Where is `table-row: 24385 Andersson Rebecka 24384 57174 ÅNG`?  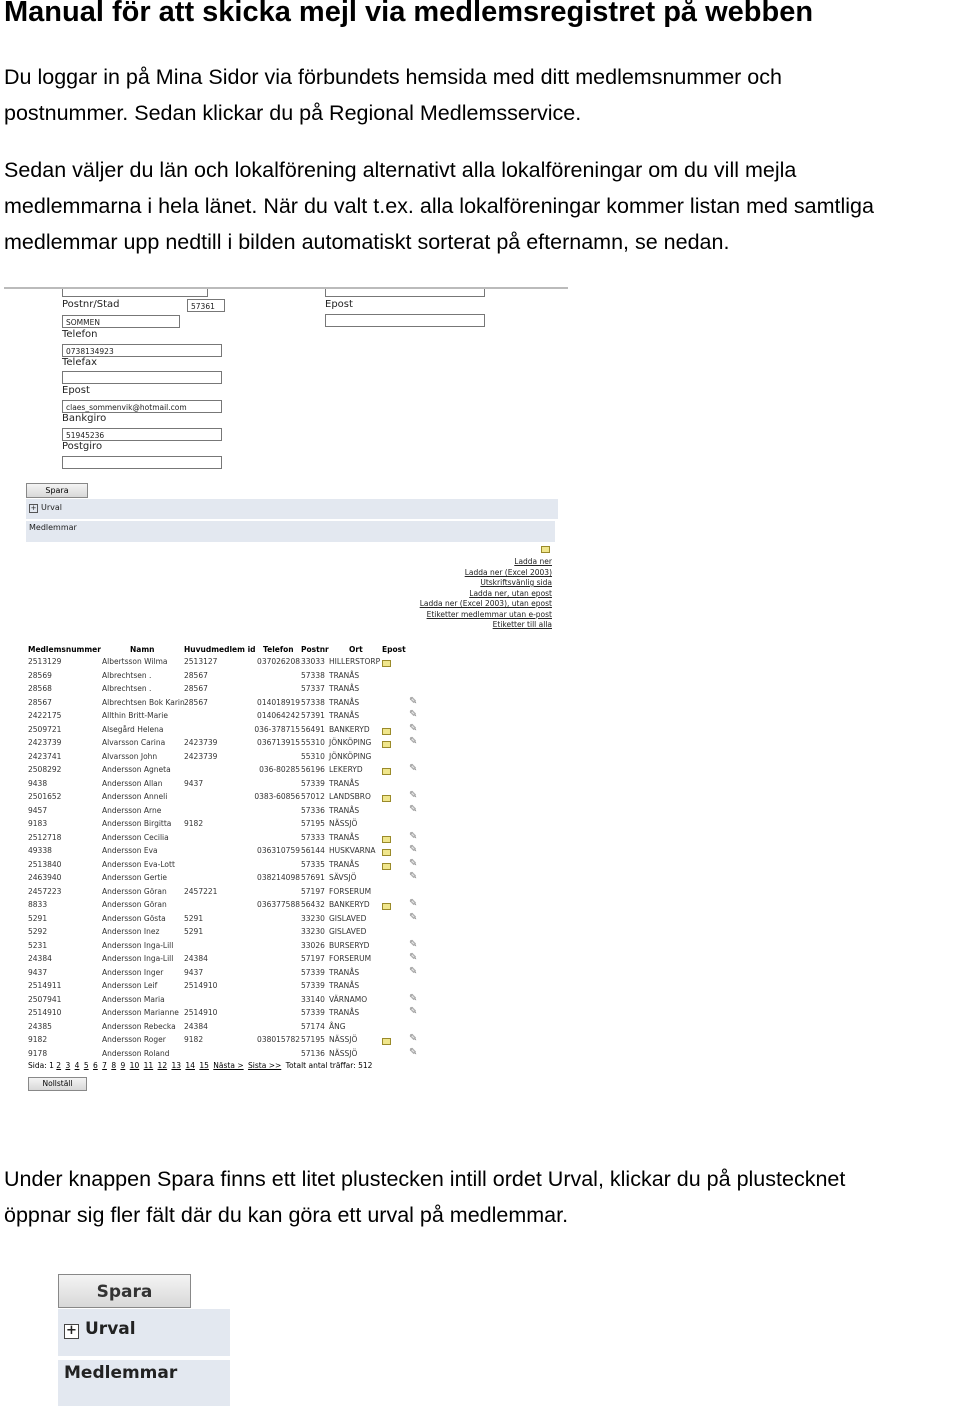 table-row: 24385 Andersson Rebecka 24384 57174 ÅNG is located at coordinates (284, 1028).